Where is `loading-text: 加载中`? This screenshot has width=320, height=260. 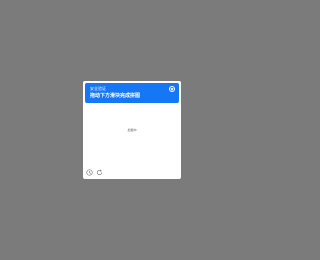
loading-text: 加载中 is located at coordinates (132, 130).